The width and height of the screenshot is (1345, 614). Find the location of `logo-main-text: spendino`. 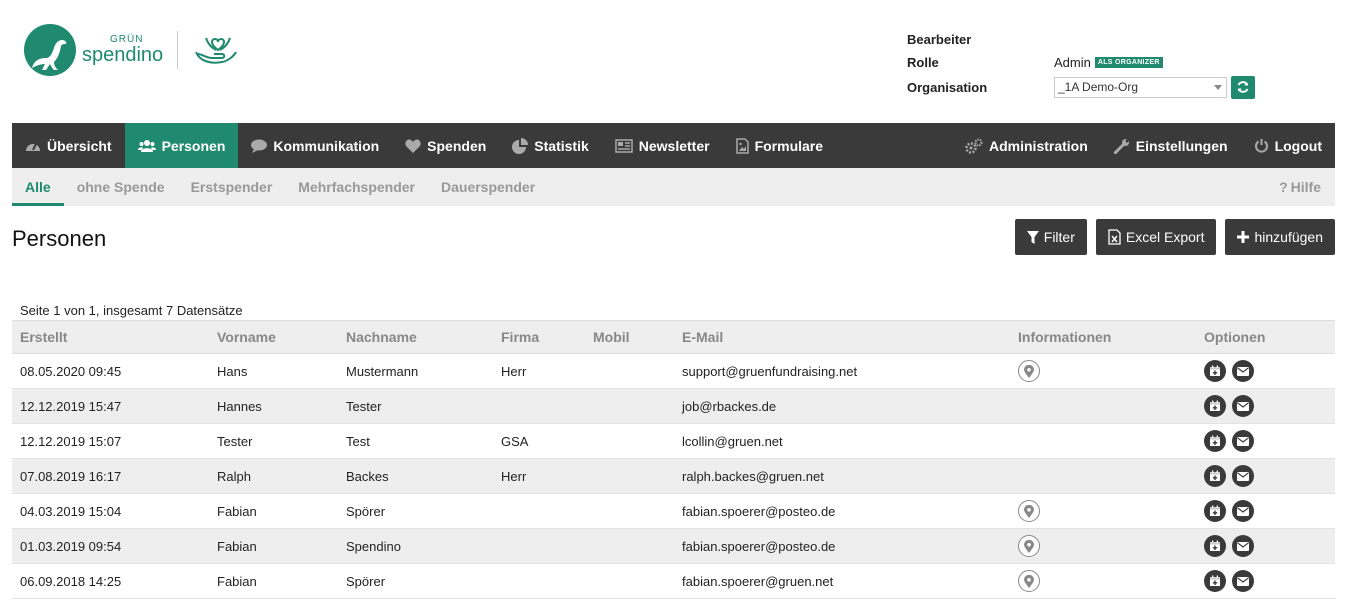

logo-main-text: spendino is located at coordinates (123, 55).